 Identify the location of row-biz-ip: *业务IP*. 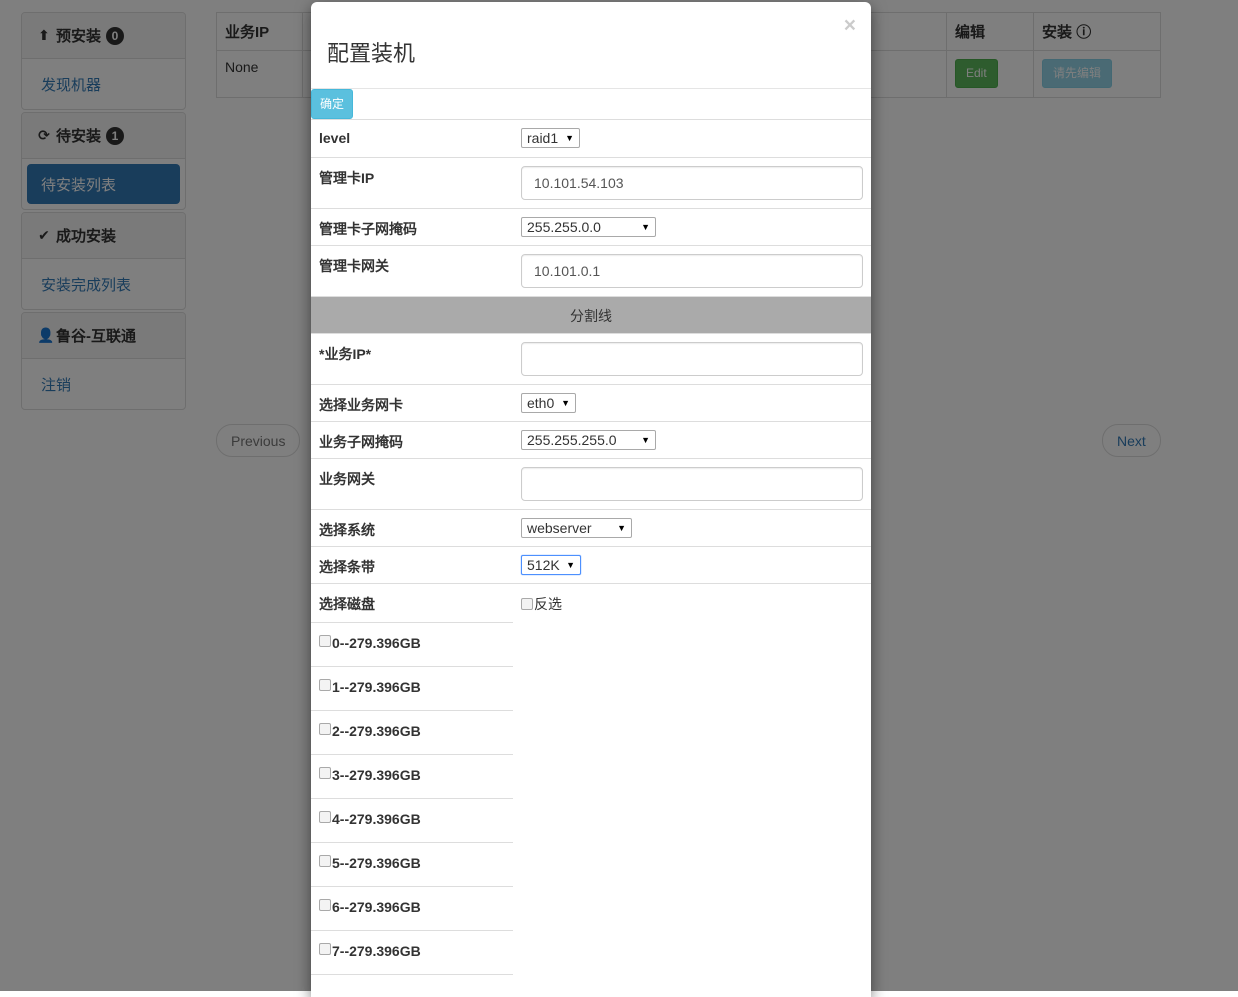
(591, 359).